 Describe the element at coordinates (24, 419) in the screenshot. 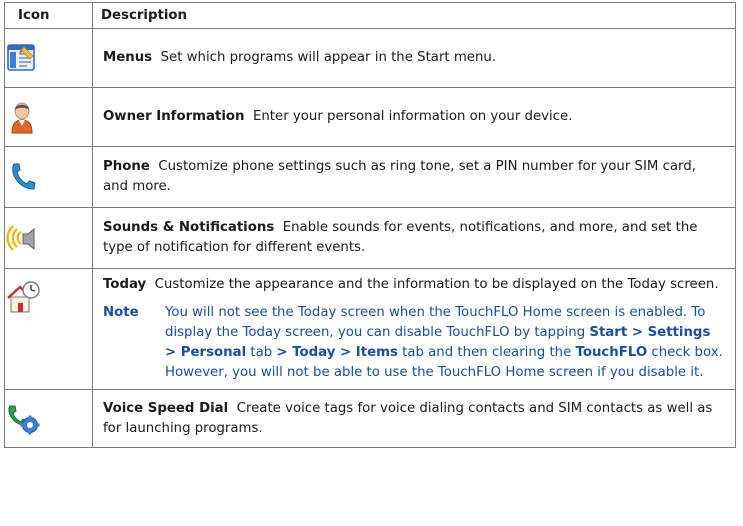

I see `voice-speed-dial-icon` at that location.